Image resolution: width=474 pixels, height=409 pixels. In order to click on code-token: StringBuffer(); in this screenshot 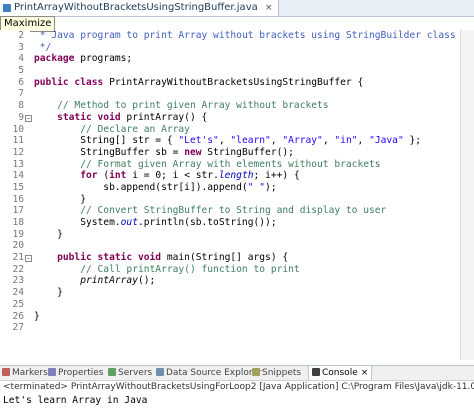, I will do `click(247, 152)`.